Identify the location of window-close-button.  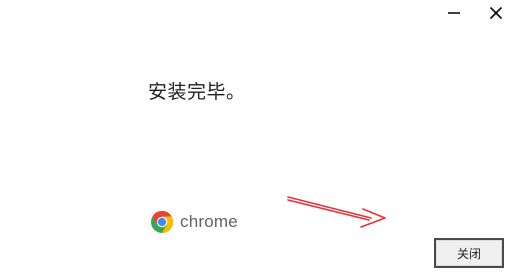
(496, 13).